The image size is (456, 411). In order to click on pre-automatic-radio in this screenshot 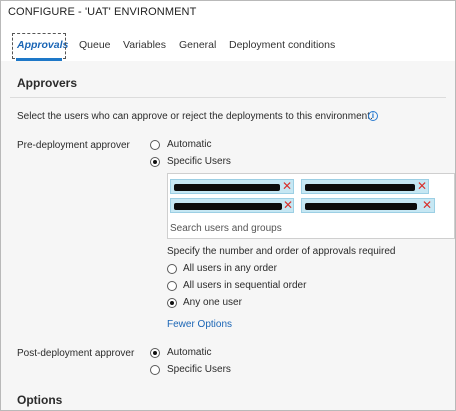, I will do `click(155, 145)`.